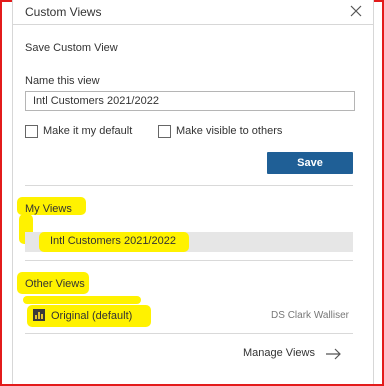 The height and width of the screenshot is (386, 384). Describe the element at coordinates (189, 316) in the screenshot. I see `other-view-item: Original (default) DS Clark Walliser` at that location.